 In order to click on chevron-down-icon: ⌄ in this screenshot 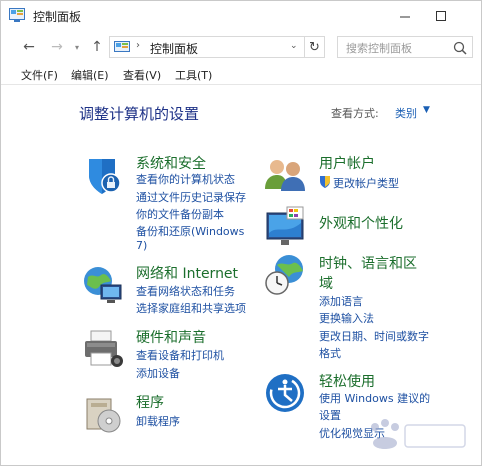, I will do `click(294, 46)`.